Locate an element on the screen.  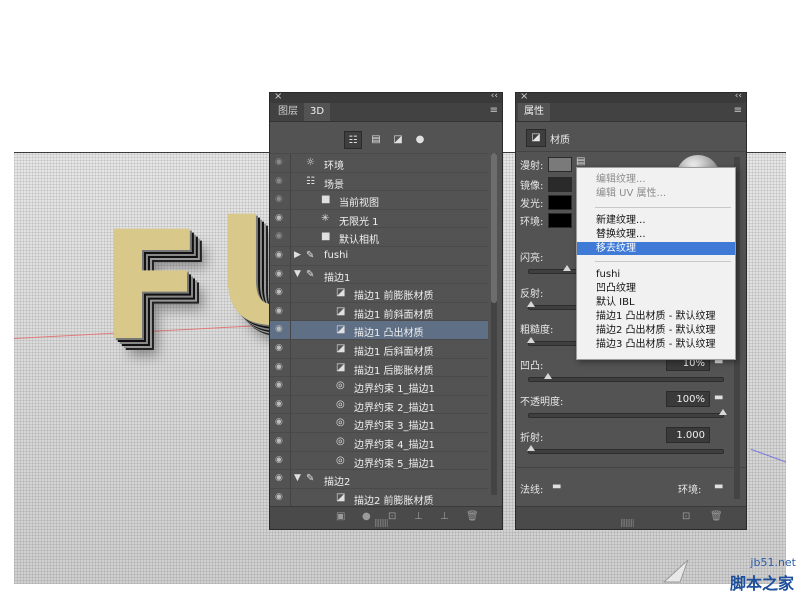
layer-row: ◉ ◪ 描边1 后膨胀材质 is located at coordinates (379, 367).